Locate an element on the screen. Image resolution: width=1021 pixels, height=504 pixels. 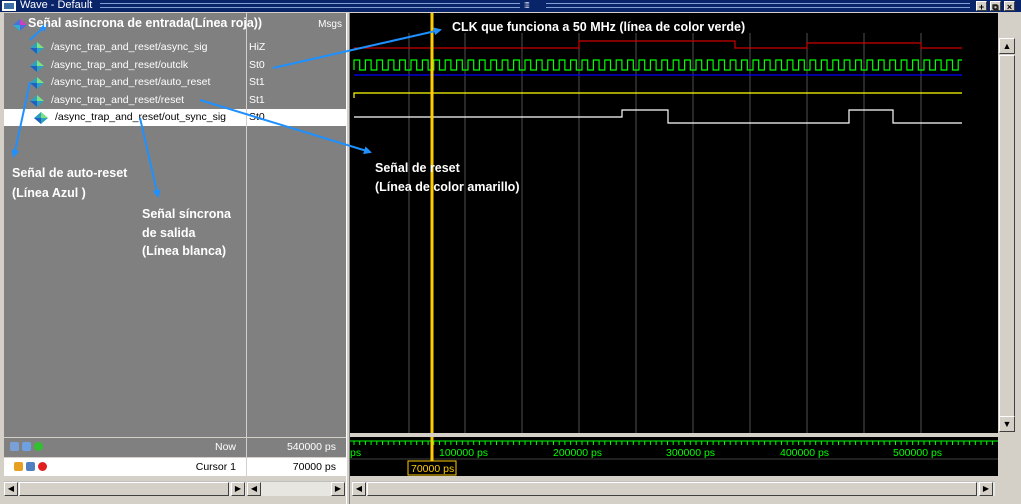
signal-name: /async_trap_and_reset/reset is located at coordinates (118, 99).